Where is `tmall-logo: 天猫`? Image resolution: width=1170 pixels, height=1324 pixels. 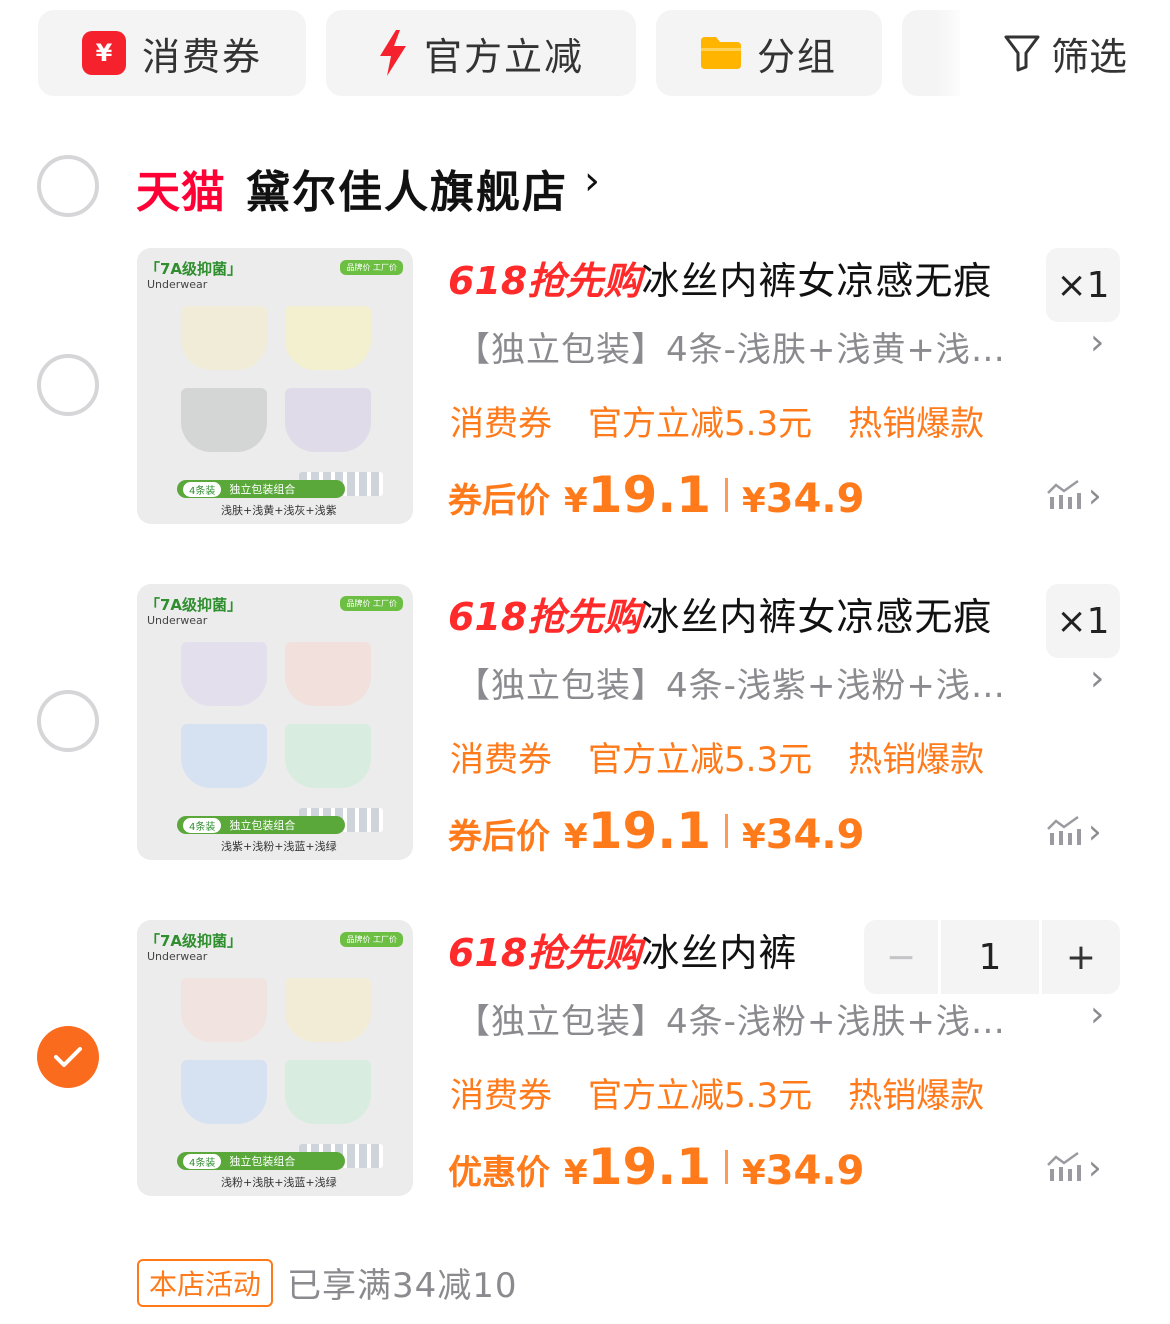
tmall-logo: 天猫 is located at coordinates (181, 192).